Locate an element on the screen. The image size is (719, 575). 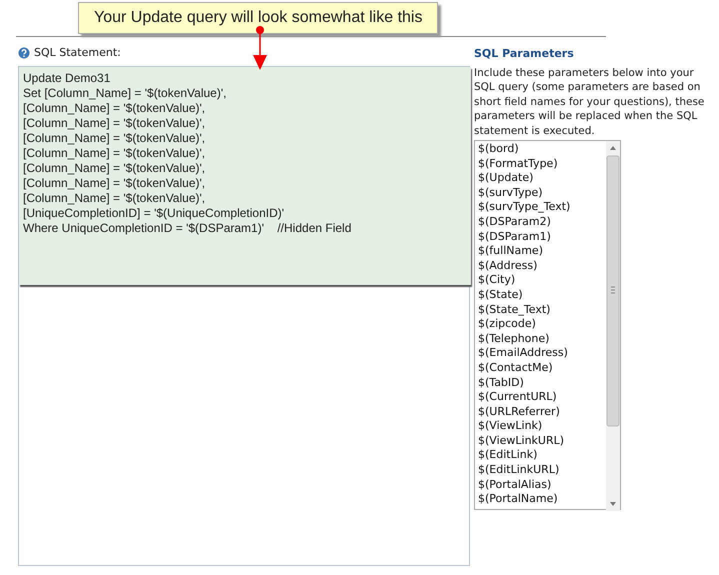
list-item: $(ViewLinkURL) is located at coordinates (540, 441).